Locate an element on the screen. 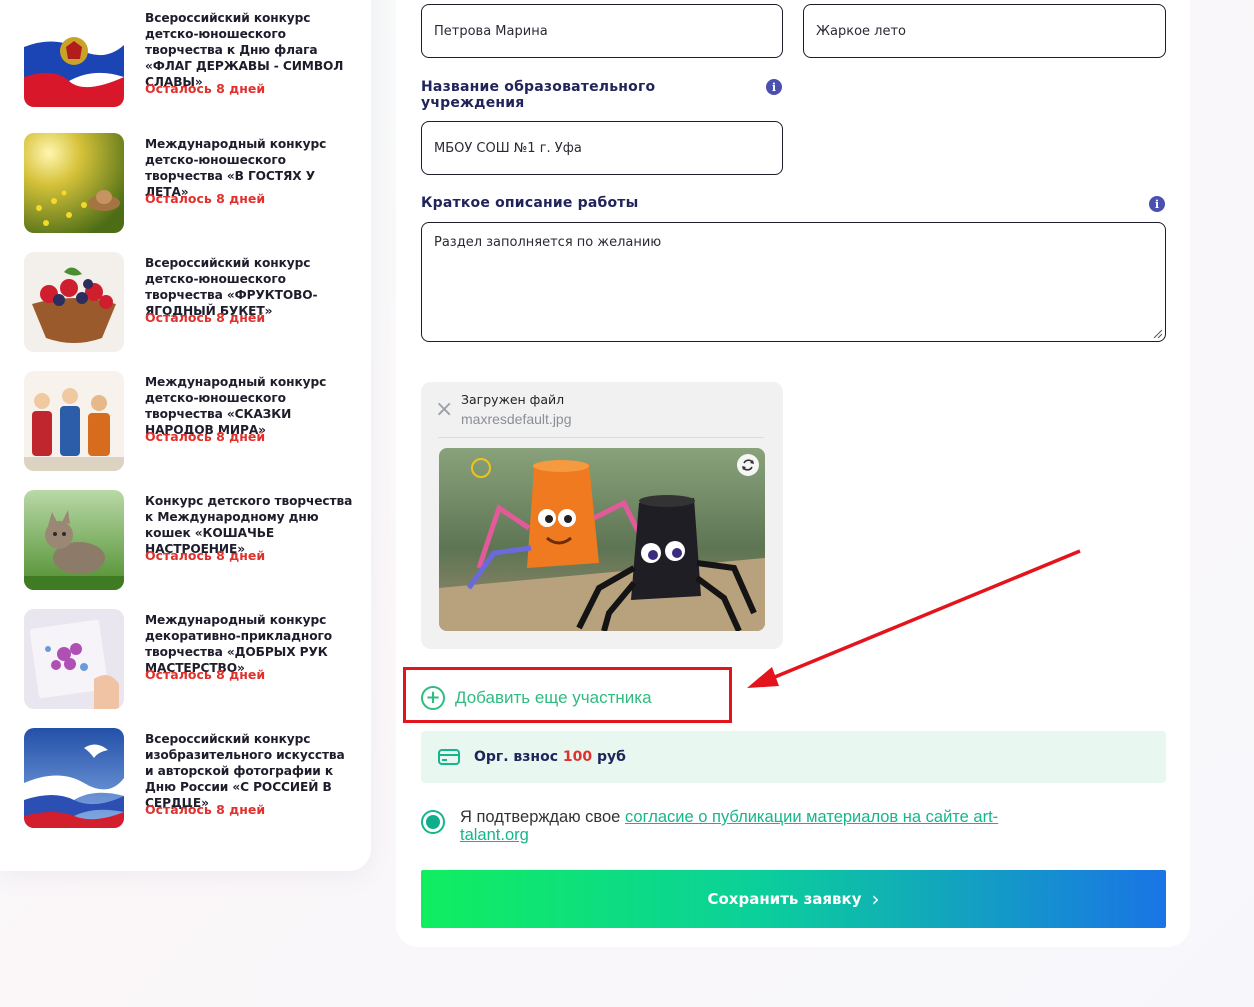 The height and width of the screenshot is (1007, 1254). contest-thumbnail-cat is located at coordinates (74, 540).